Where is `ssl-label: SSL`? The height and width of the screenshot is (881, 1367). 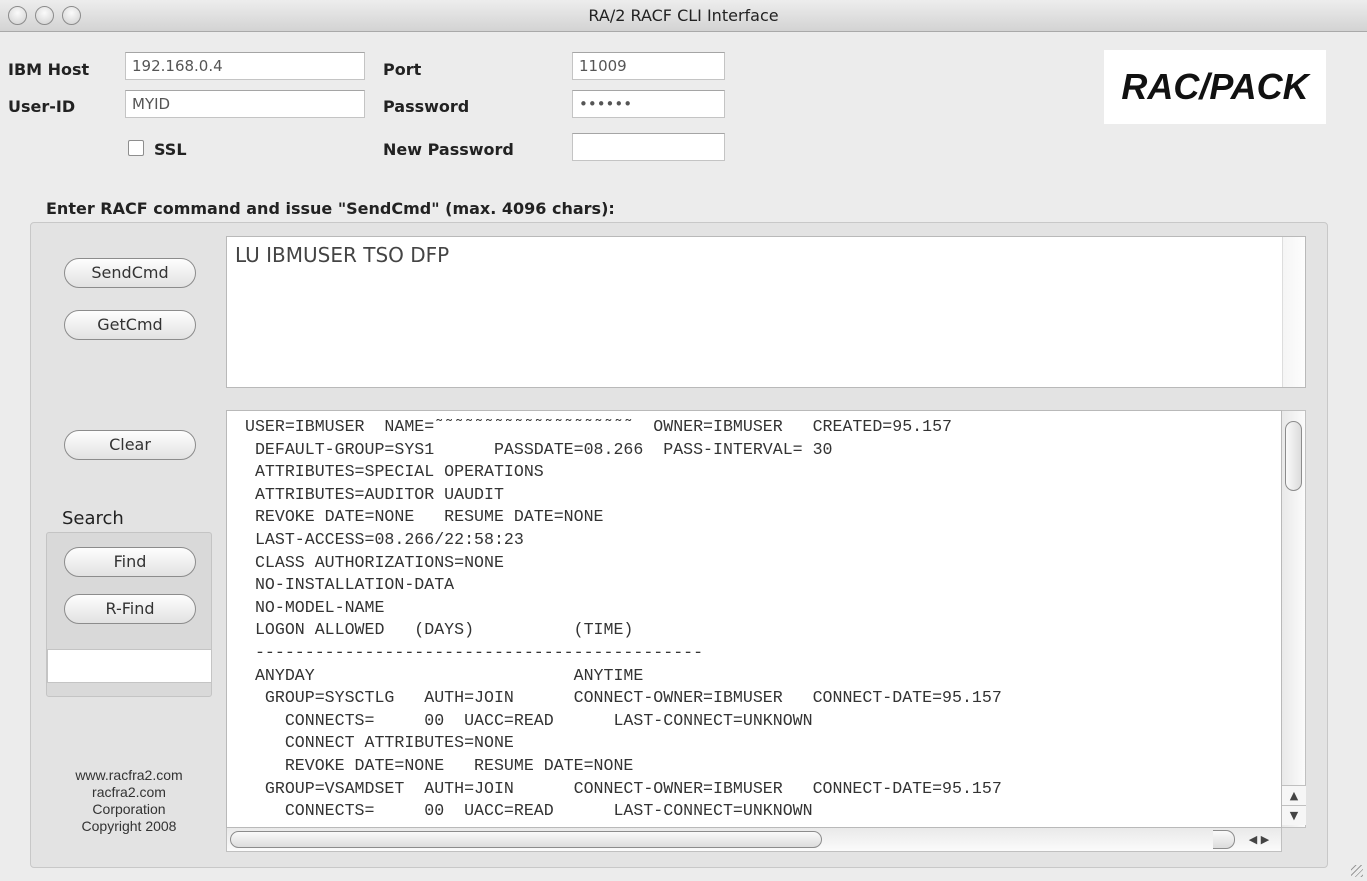
ssl-label: SSL is located at coordinates (170, 149).